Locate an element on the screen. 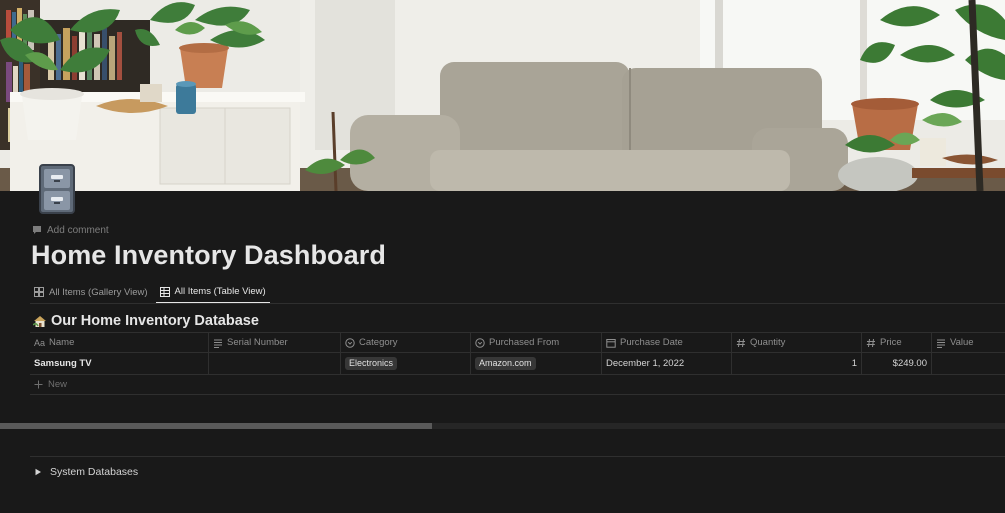  column-header-purchase-date: Purchase Date is located at coordinates (666, 342).